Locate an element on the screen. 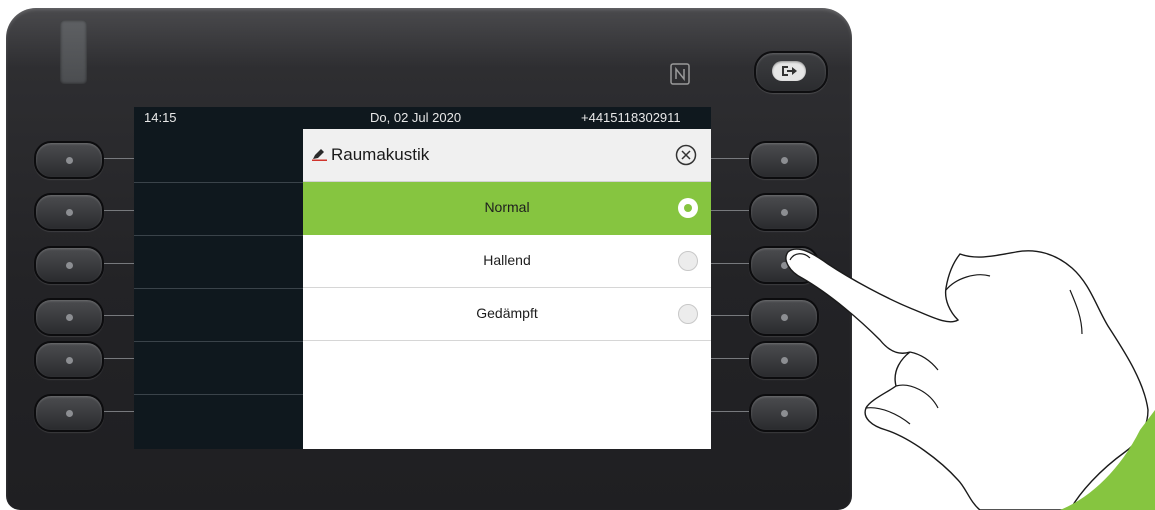  status-date: Do, 02 Jul 2020 is located at coordinates (416, 117).